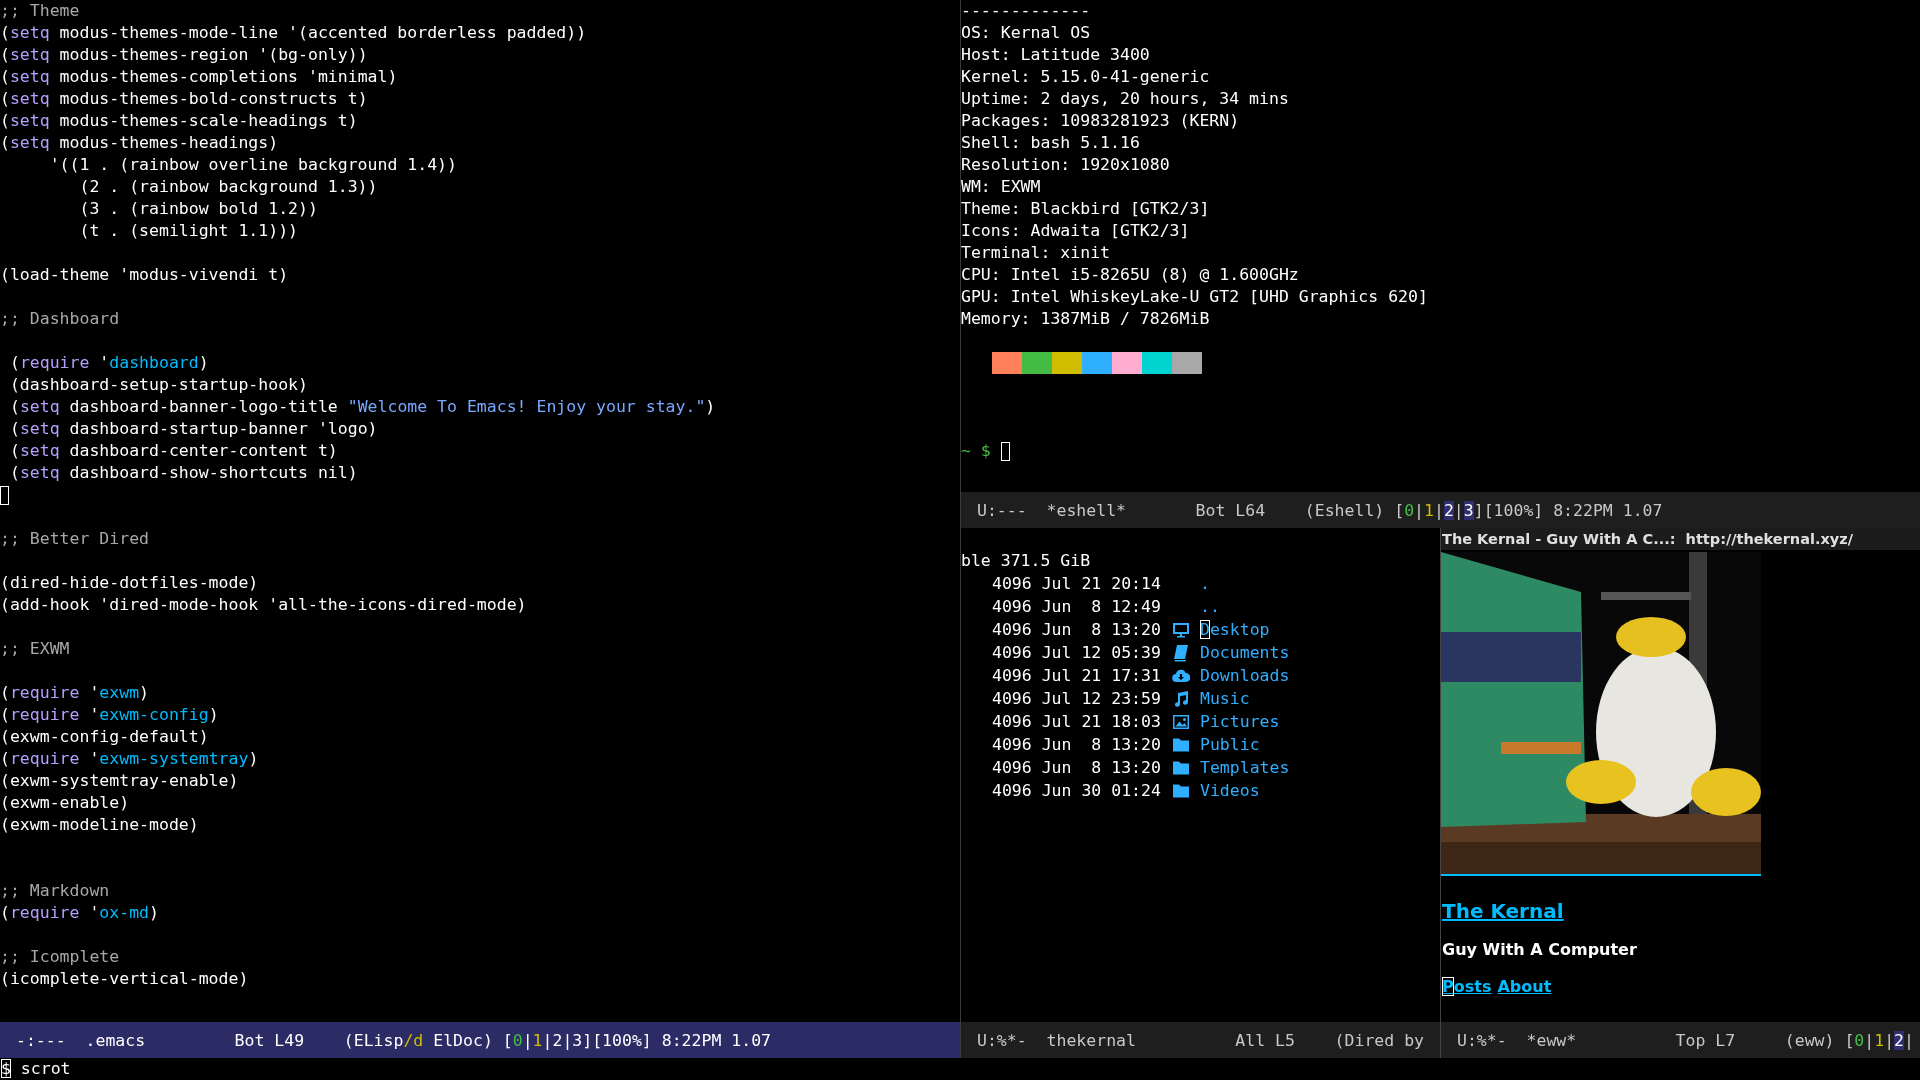 This screenshot has height=1080, width=1920. I want to click on code-line: (icomplete-vertical-mode), so click(124, 978).